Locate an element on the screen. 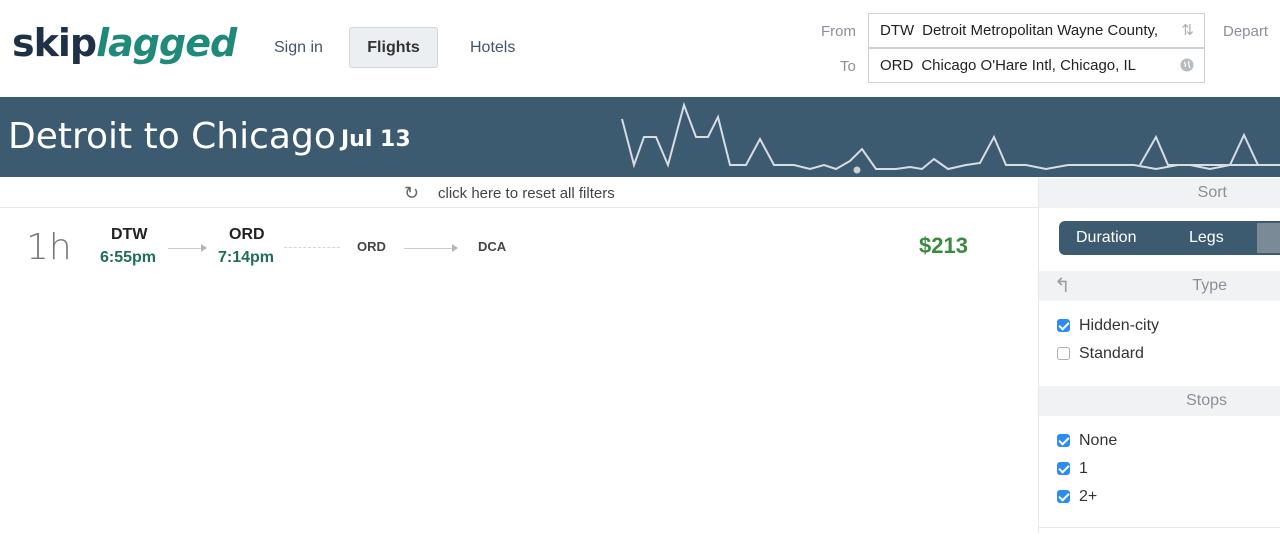 The height and width of the screenshot is (534, 1280). hidden-city-dashed-connector is located at coordinates (312, 247).